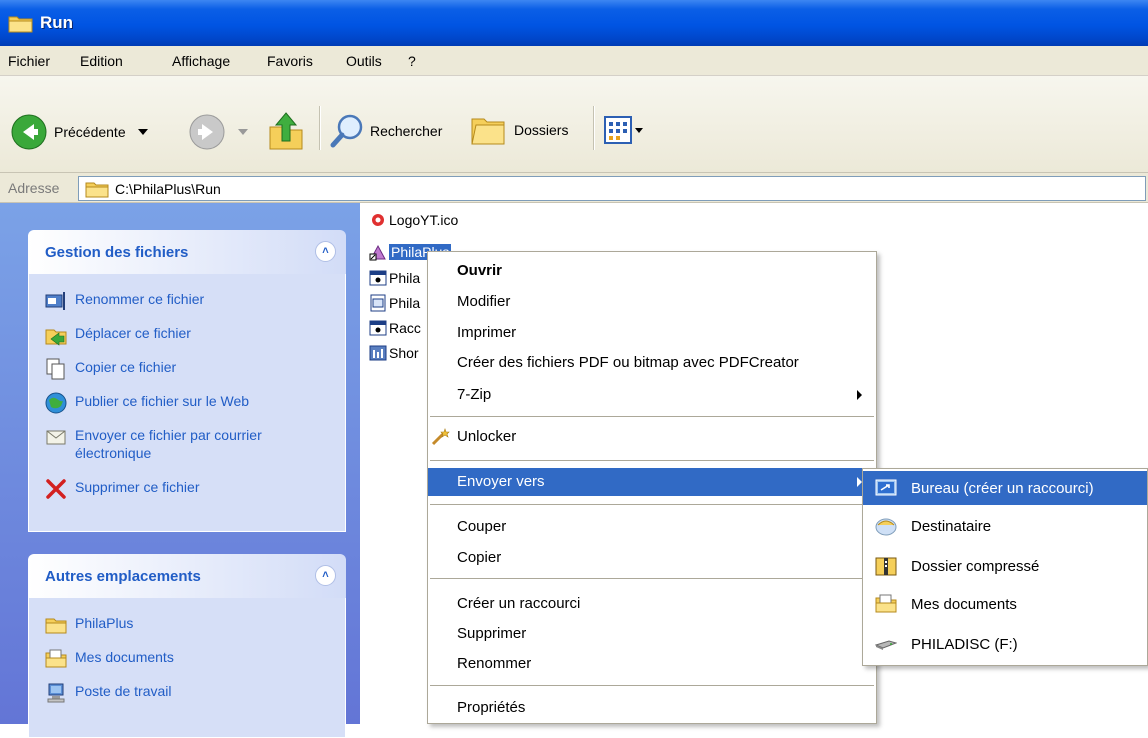 The width and height of the screenshot is (1148, 738). What do you see at coordinates (412, 61) in the screenshot?
I see `menu-help: ?` at bounding box center [412, 61].